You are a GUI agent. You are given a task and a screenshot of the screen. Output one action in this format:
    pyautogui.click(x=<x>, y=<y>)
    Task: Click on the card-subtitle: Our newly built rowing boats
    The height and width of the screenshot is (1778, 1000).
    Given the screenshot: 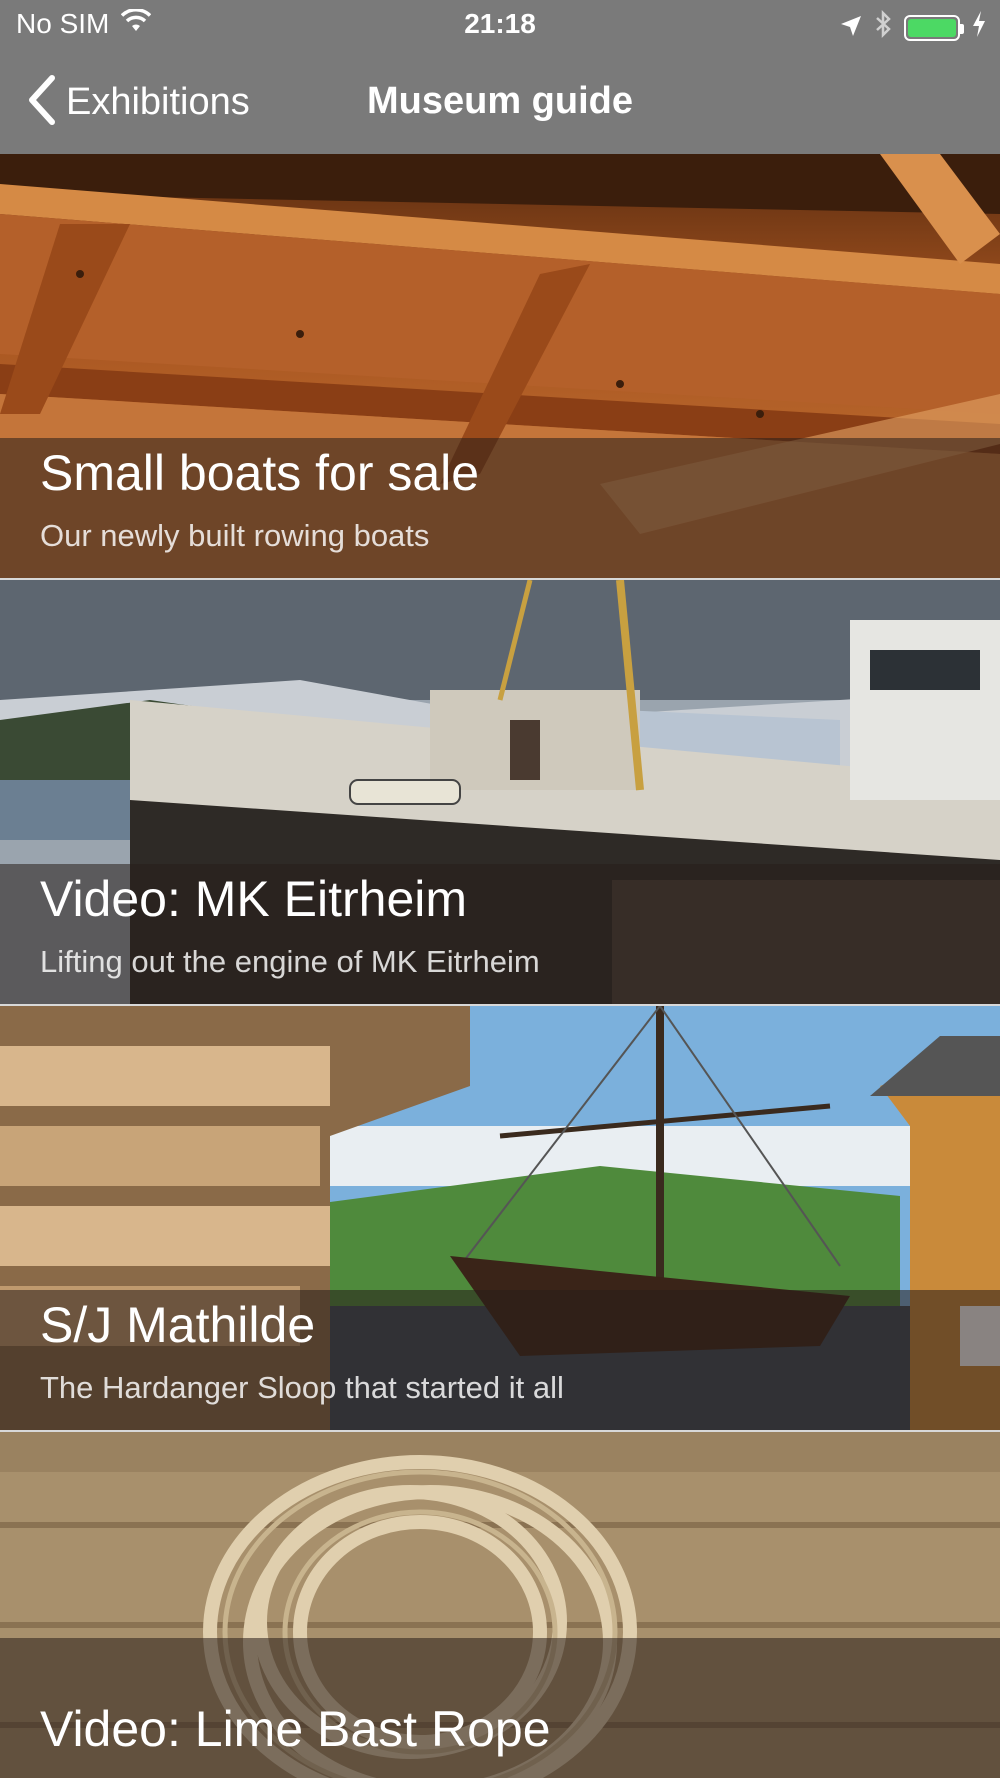 What is the action you would take?
    pyautogui.click(x=235, y=535)
    